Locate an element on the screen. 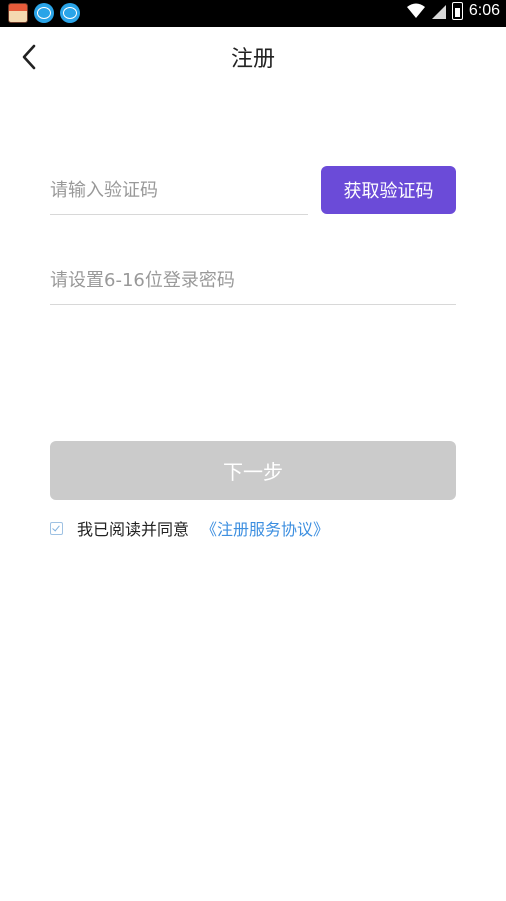 This screenshot has width=506, height=901. page-title: 注册 is located at coordinates (252, 59).